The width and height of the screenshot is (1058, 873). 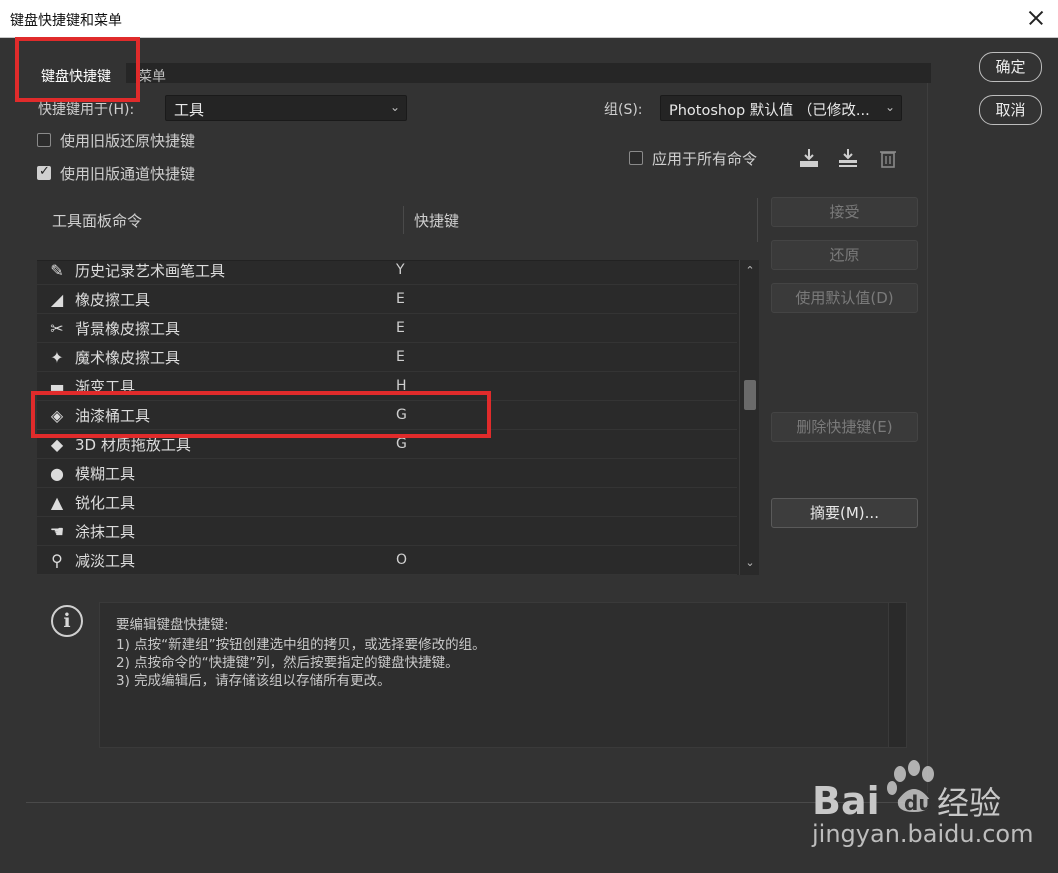 I want to click on highlight-box-tab, so click(x=77, y=69).